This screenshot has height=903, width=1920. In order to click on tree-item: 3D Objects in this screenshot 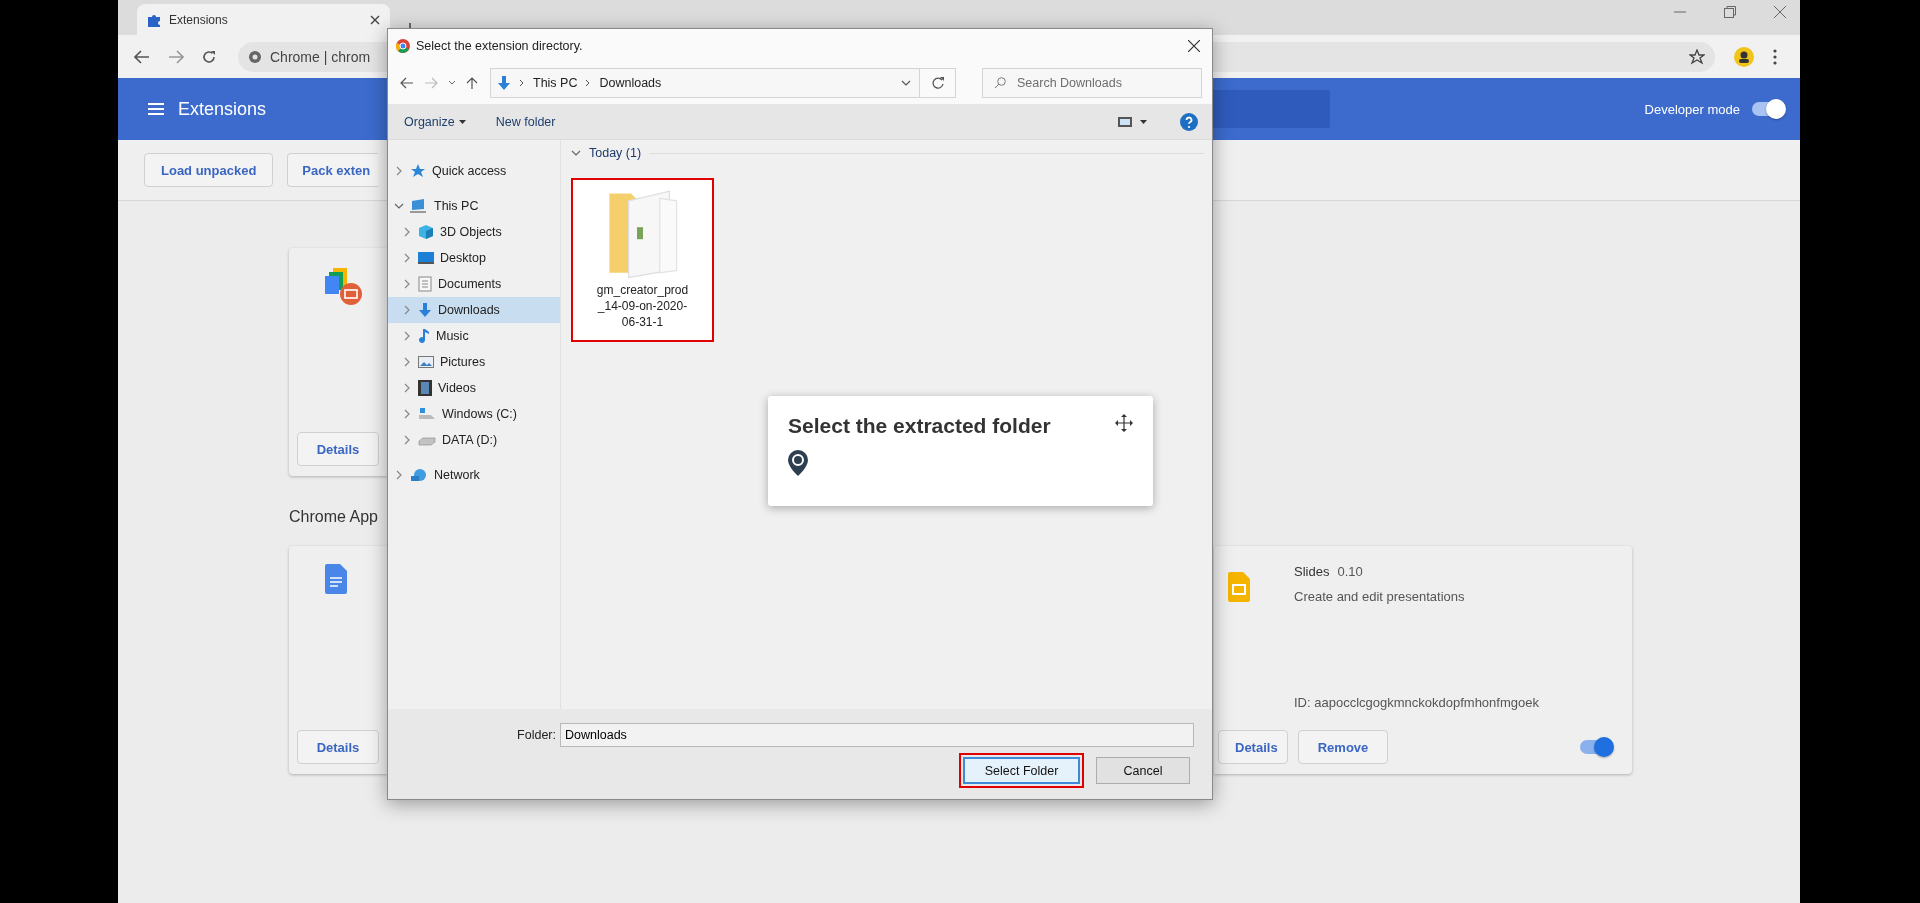, I will do `click(474, 232)`.